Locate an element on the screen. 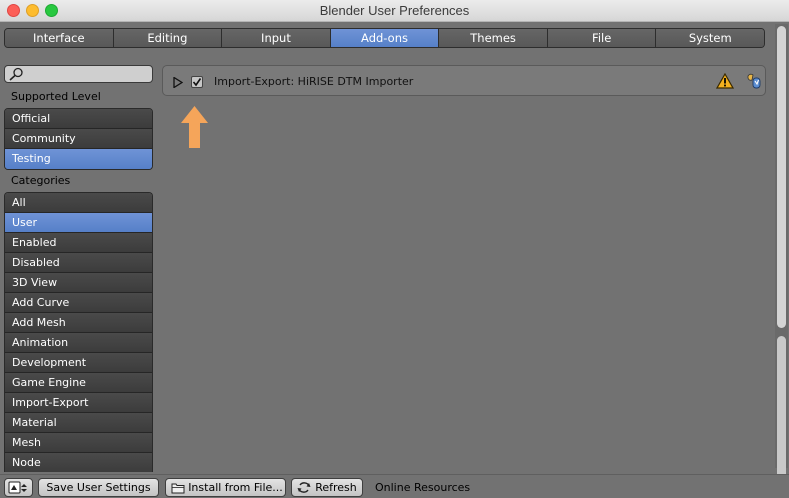 The width and height of the screenshot is (789, 498). vertical-scrollbar is located at coordinates (781, 255).